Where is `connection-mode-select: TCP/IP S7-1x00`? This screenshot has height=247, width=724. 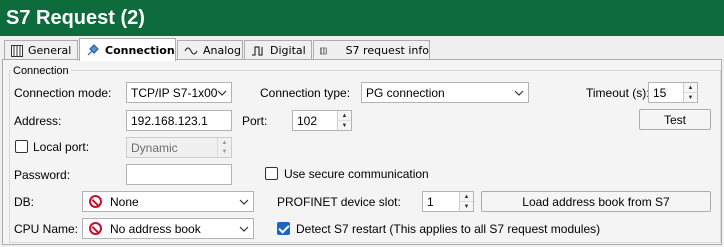 connection-mode-select: TCP/IP S7-1x00 is located at coordinates (179, 92).